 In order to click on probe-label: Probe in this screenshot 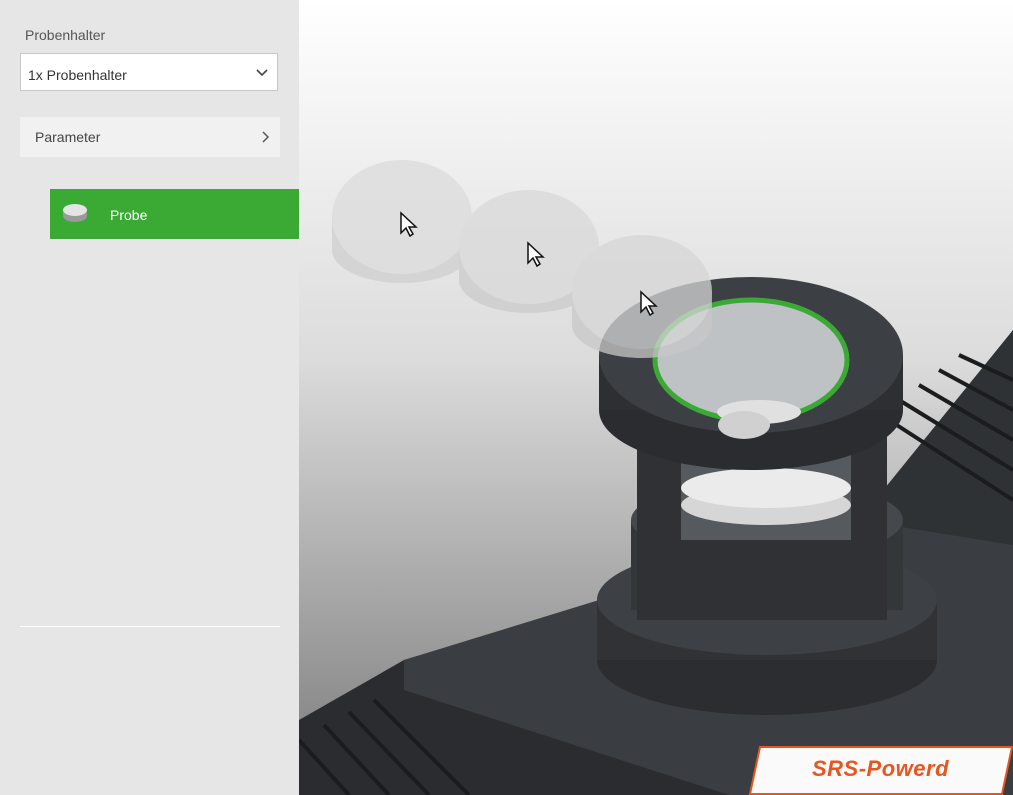, I will do `click(129, 215)`.